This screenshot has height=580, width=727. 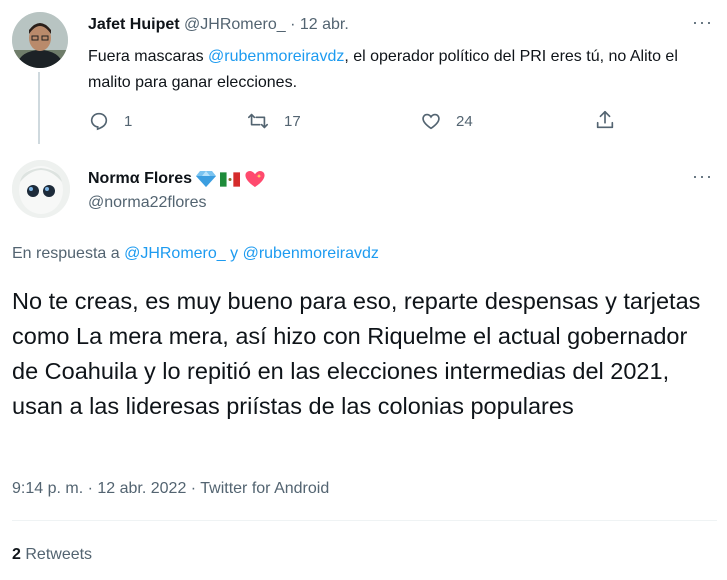 I want to click on share-button, so click(x=605, y=120).